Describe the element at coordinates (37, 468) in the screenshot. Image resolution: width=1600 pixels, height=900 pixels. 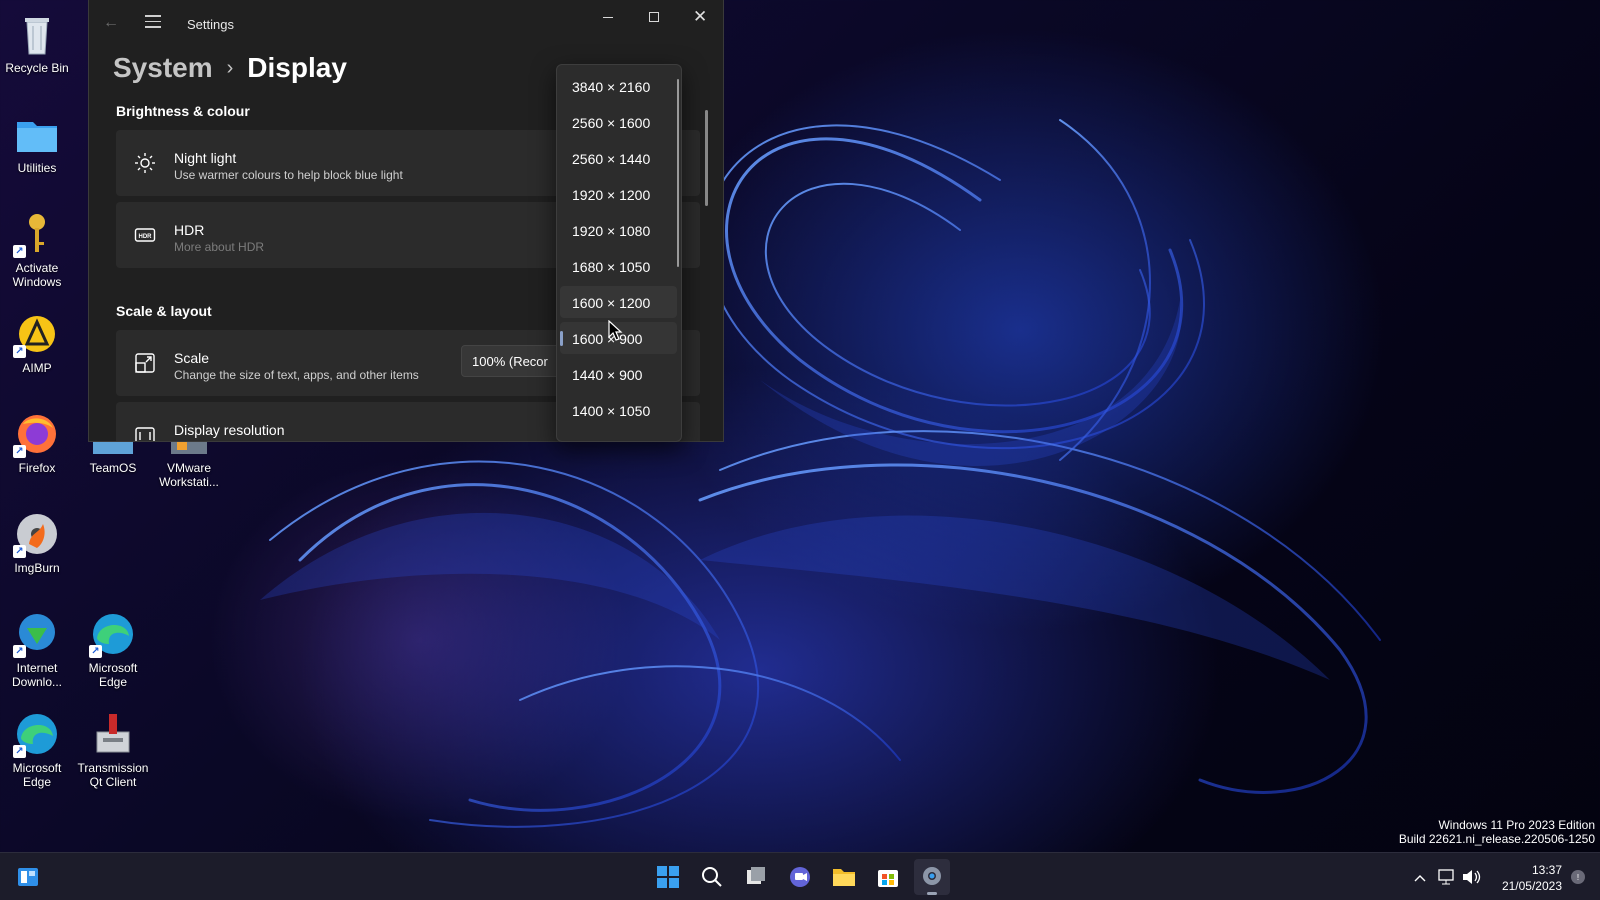
I see `desktop-icon-label: Firefox` at that location.